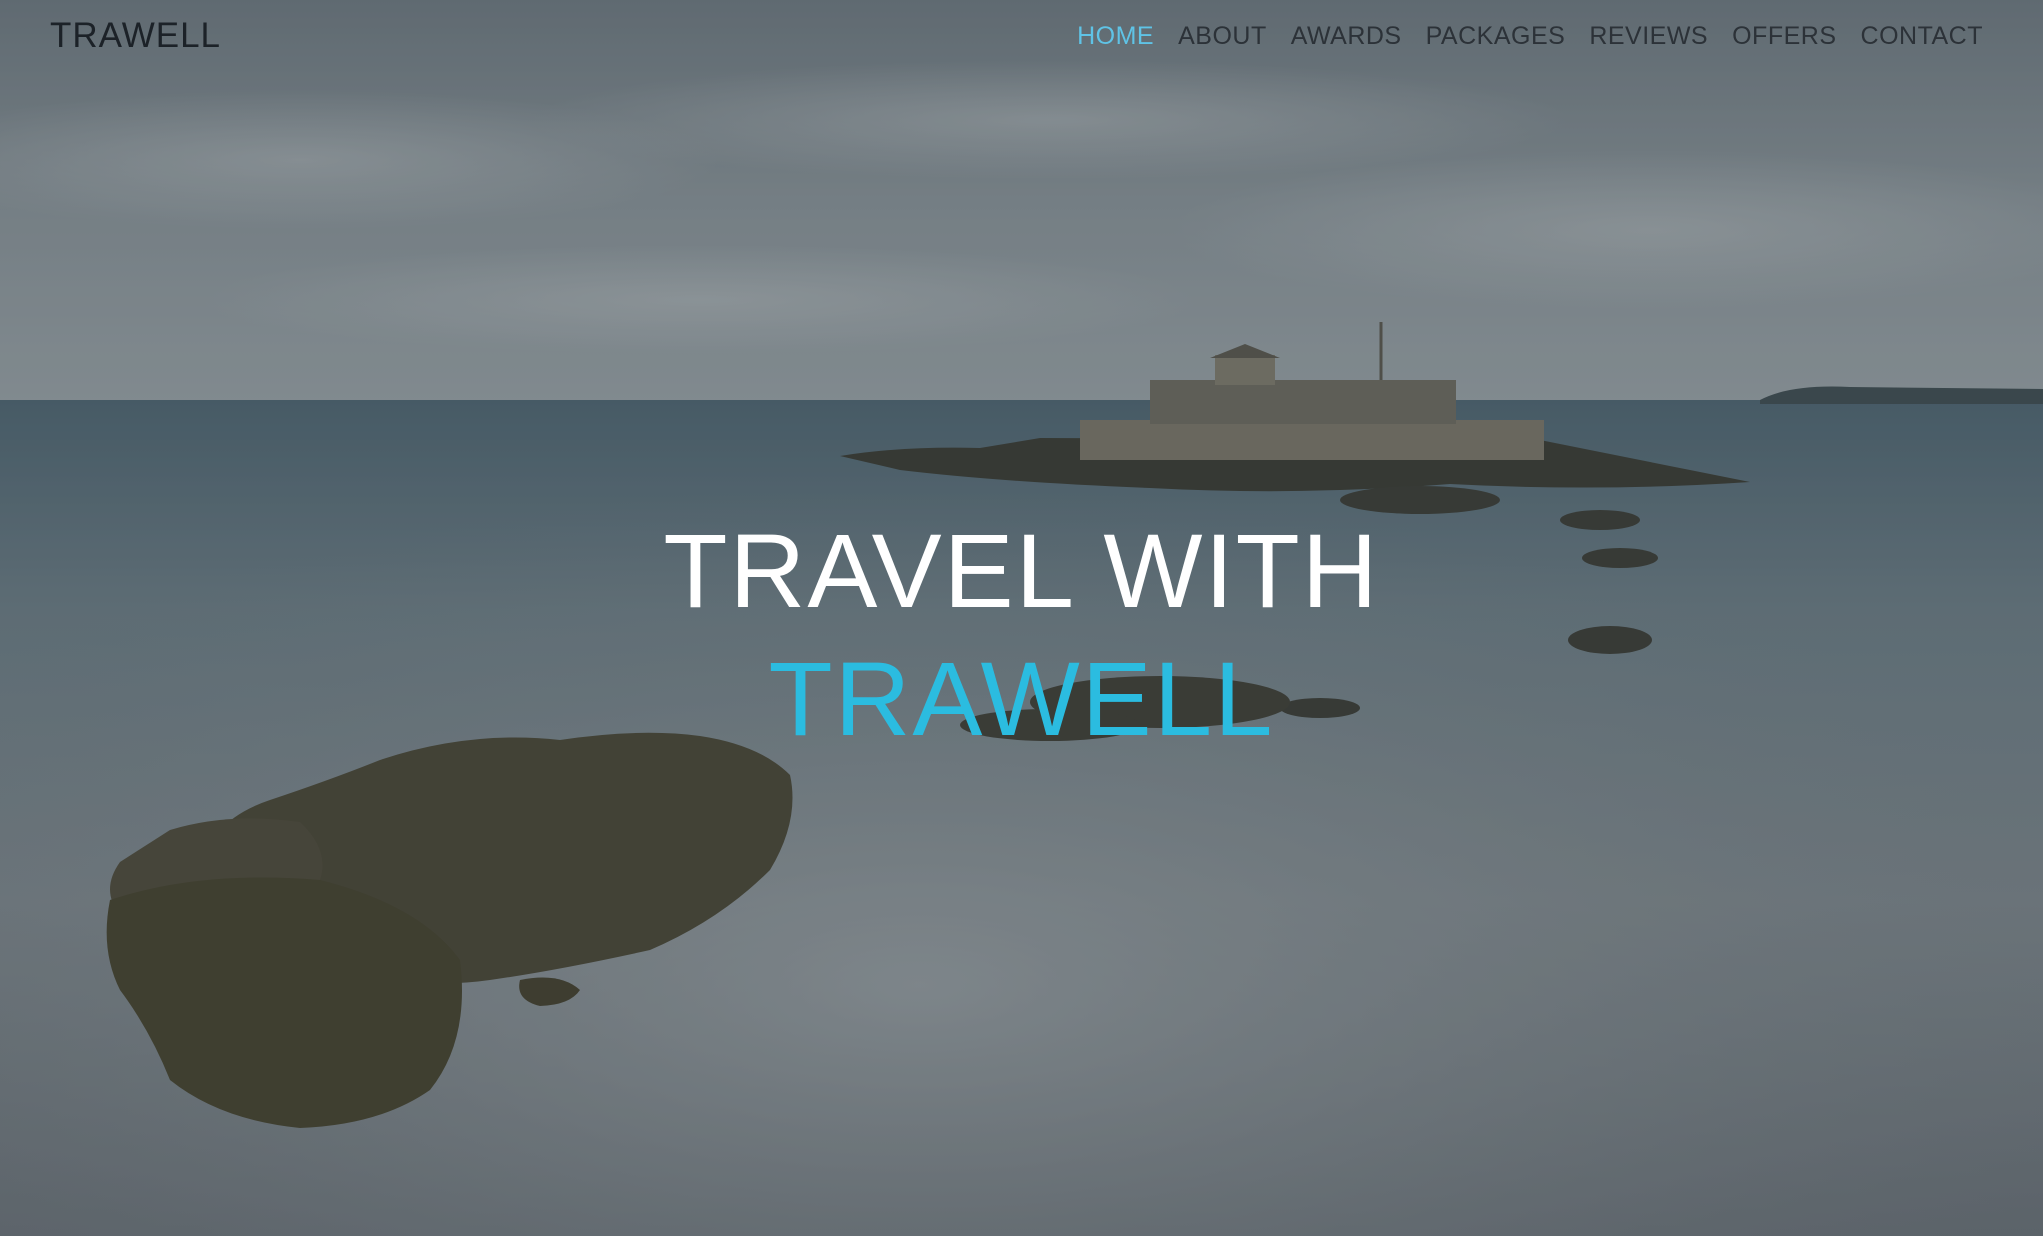  I want to click on nav-item-about: ABOUT, so click(1222, 36).